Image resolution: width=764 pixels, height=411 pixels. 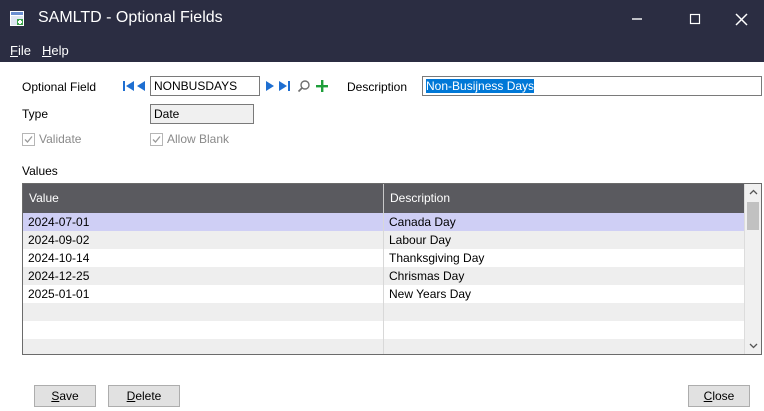 I want to click on next-record-icon, so click(x=270, y=86).